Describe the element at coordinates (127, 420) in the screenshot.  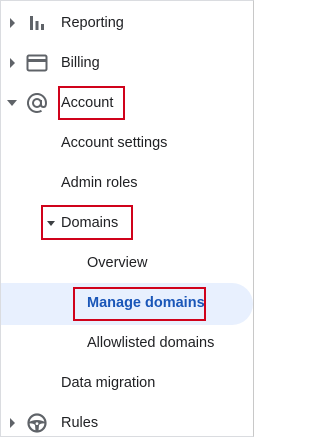
I see `nav-item-rules: Rules` at that location.